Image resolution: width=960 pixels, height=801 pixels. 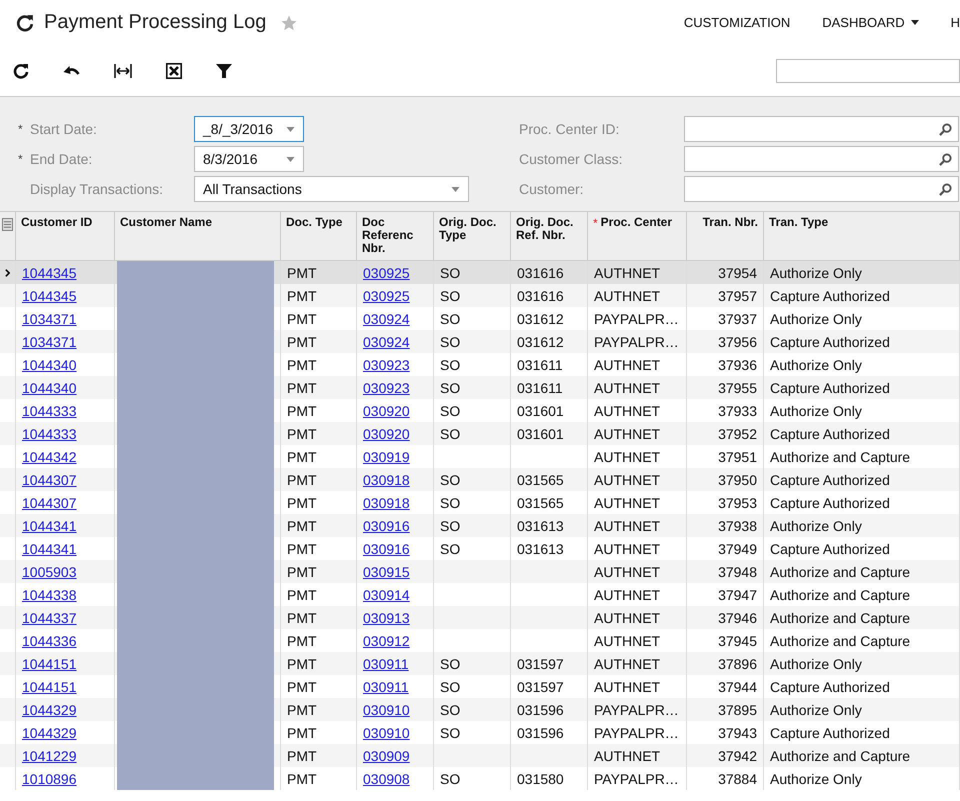 I want to click on customer-link: 1041229, so click(x=49, y=756).